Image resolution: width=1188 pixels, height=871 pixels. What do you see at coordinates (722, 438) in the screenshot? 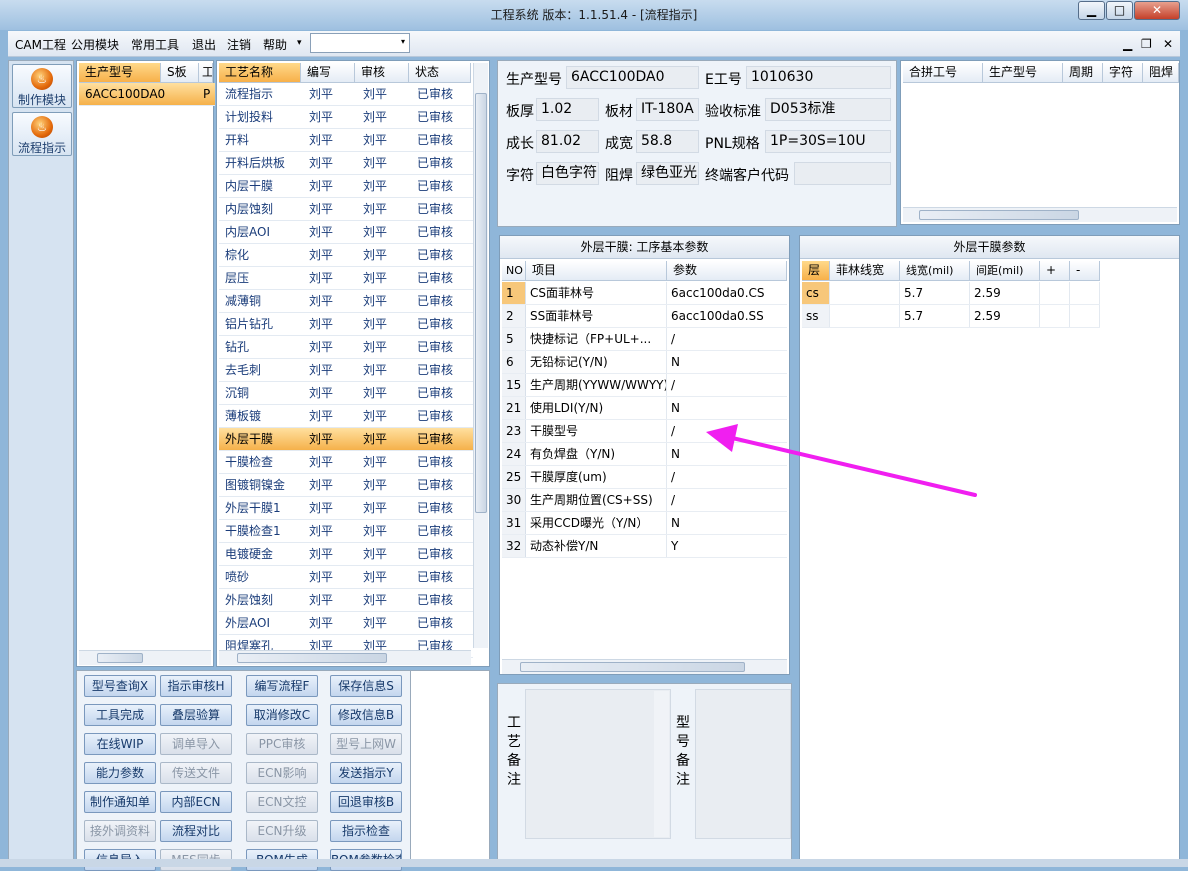
I see `annotation-arrowhead` at bounding box center [722, 438].